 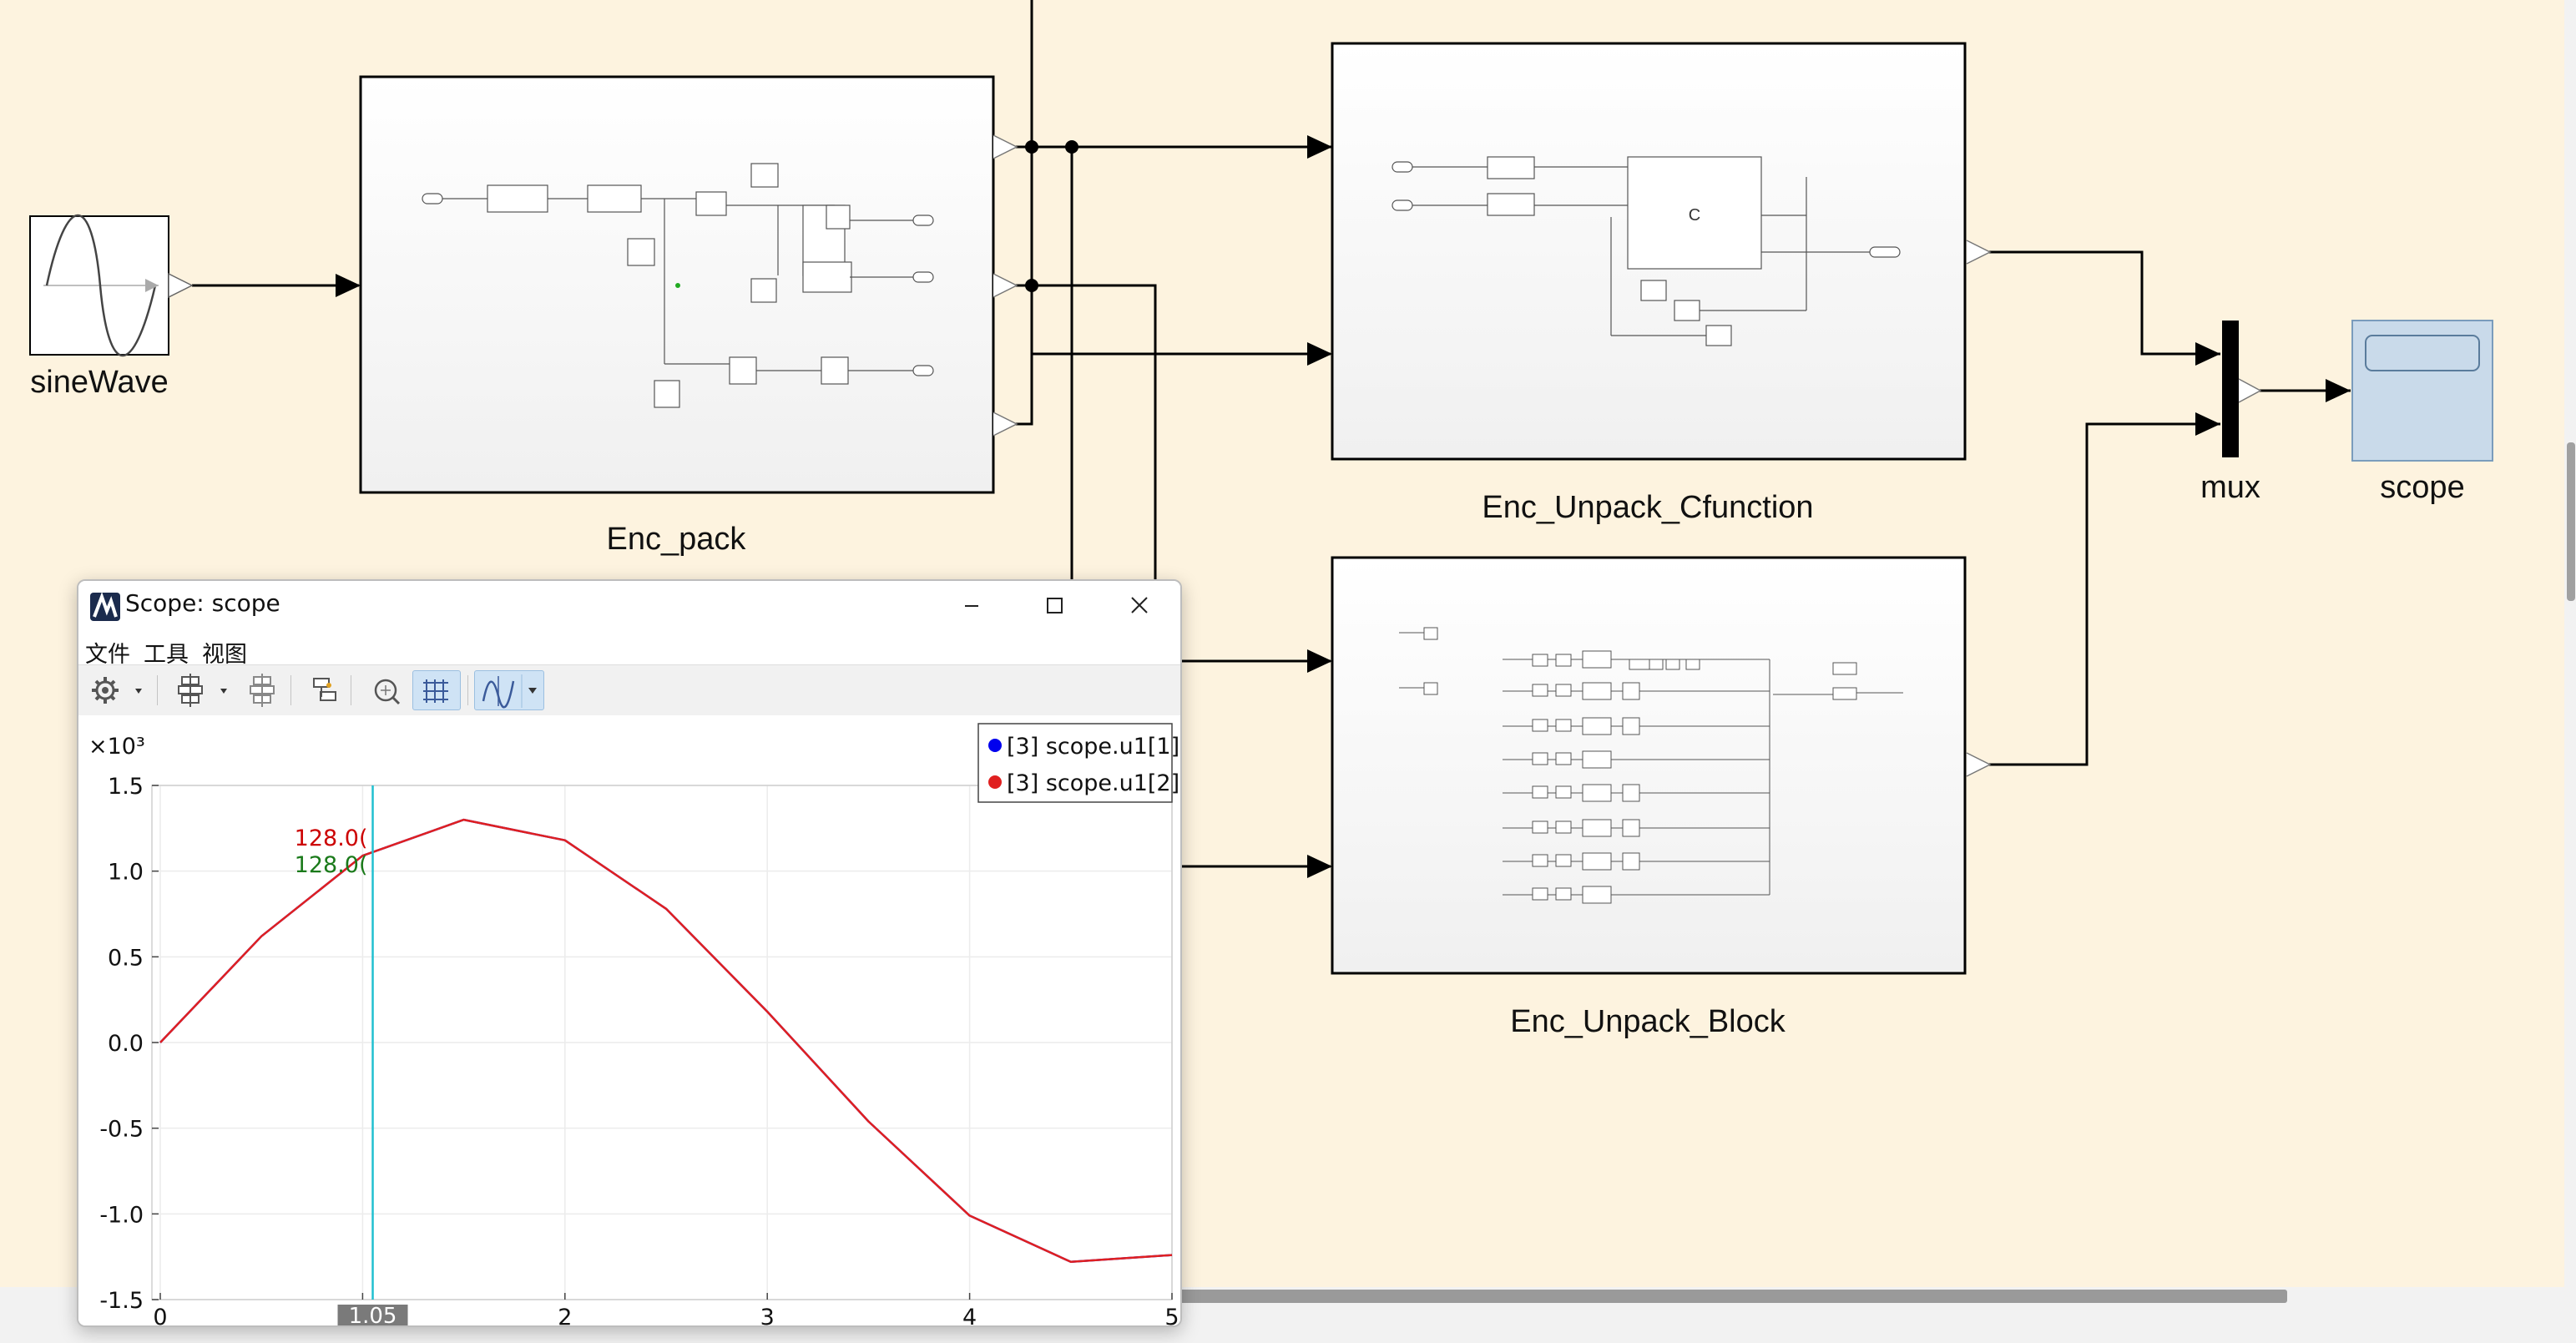 I want to click on export-icon, so click(x=324, y=689).